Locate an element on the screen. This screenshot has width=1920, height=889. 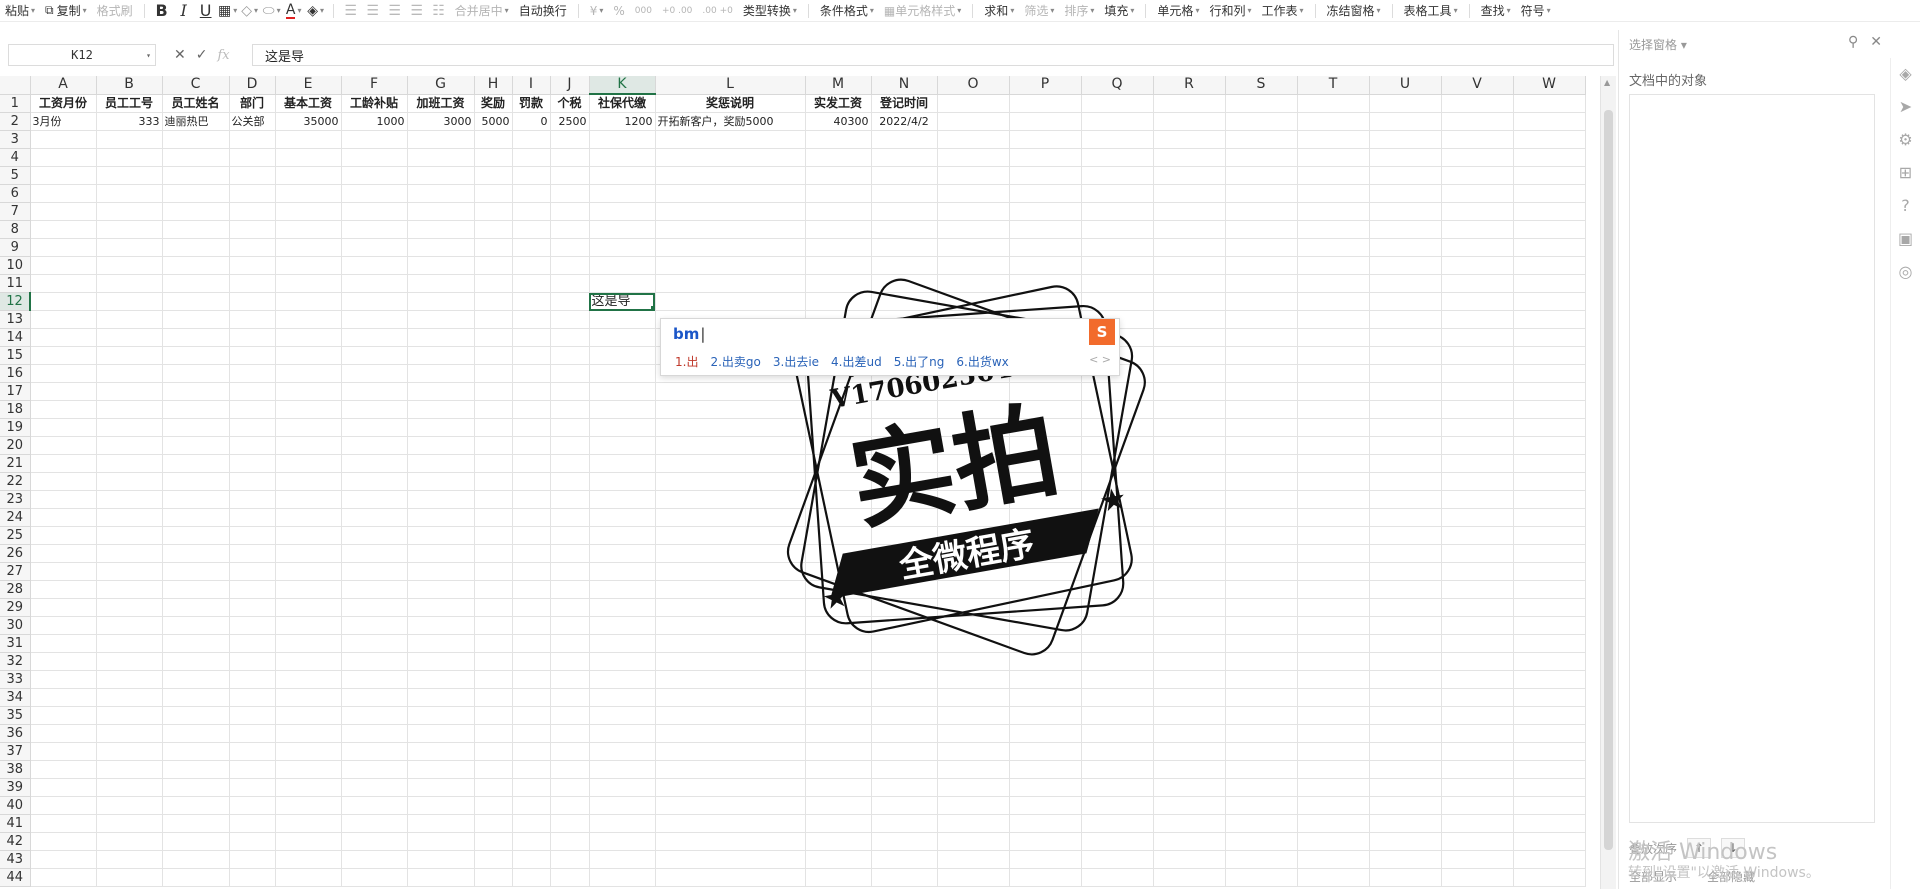
cell-L21 is located at coordinates (730, 463).